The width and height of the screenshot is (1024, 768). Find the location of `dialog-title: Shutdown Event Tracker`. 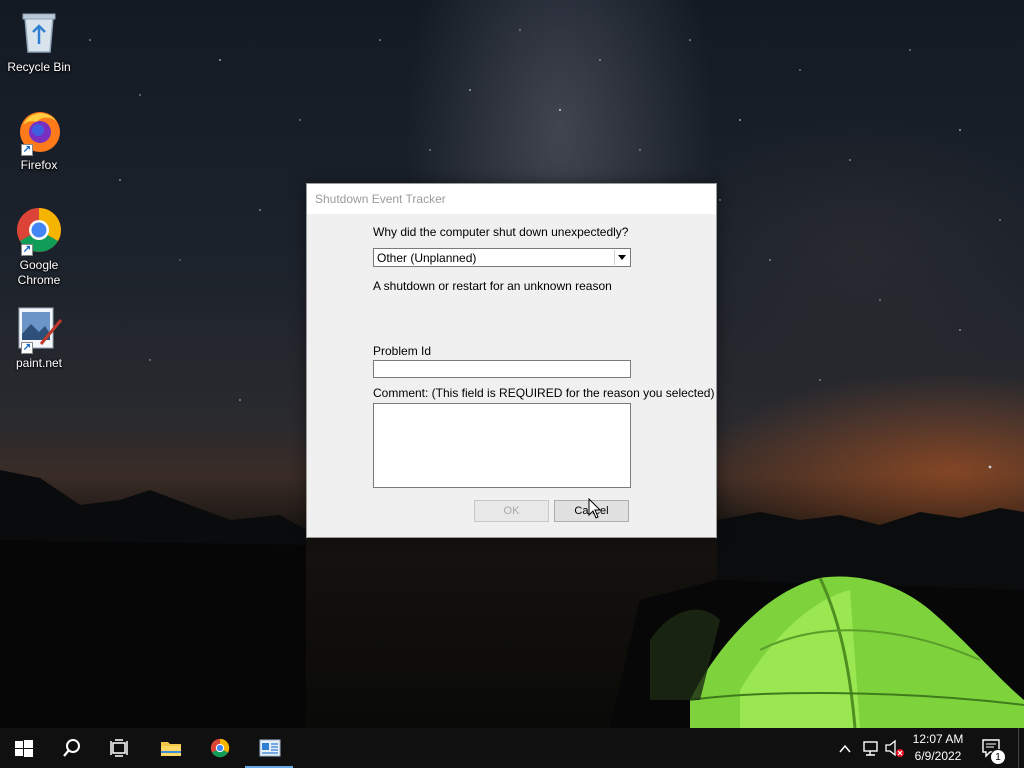

dialog-title: Shutdown Event Tracker is located at coordinates (380, 199).